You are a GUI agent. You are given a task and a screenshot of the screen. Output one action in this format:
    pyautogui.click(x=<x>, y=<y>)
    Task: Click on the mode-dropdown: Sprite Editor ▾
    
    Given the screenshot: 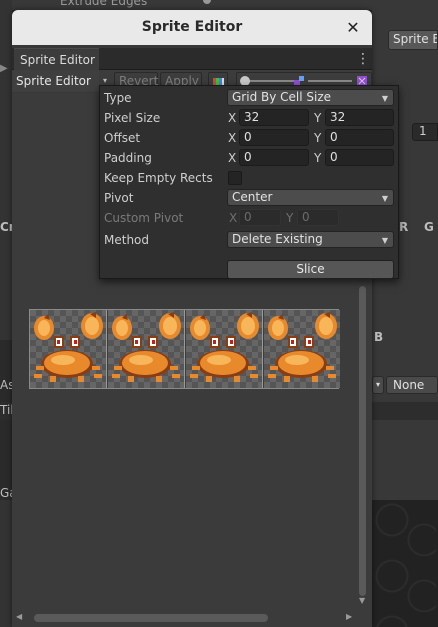 What is the action you would take?
    pyautogui.click(x=55, y=90)
    